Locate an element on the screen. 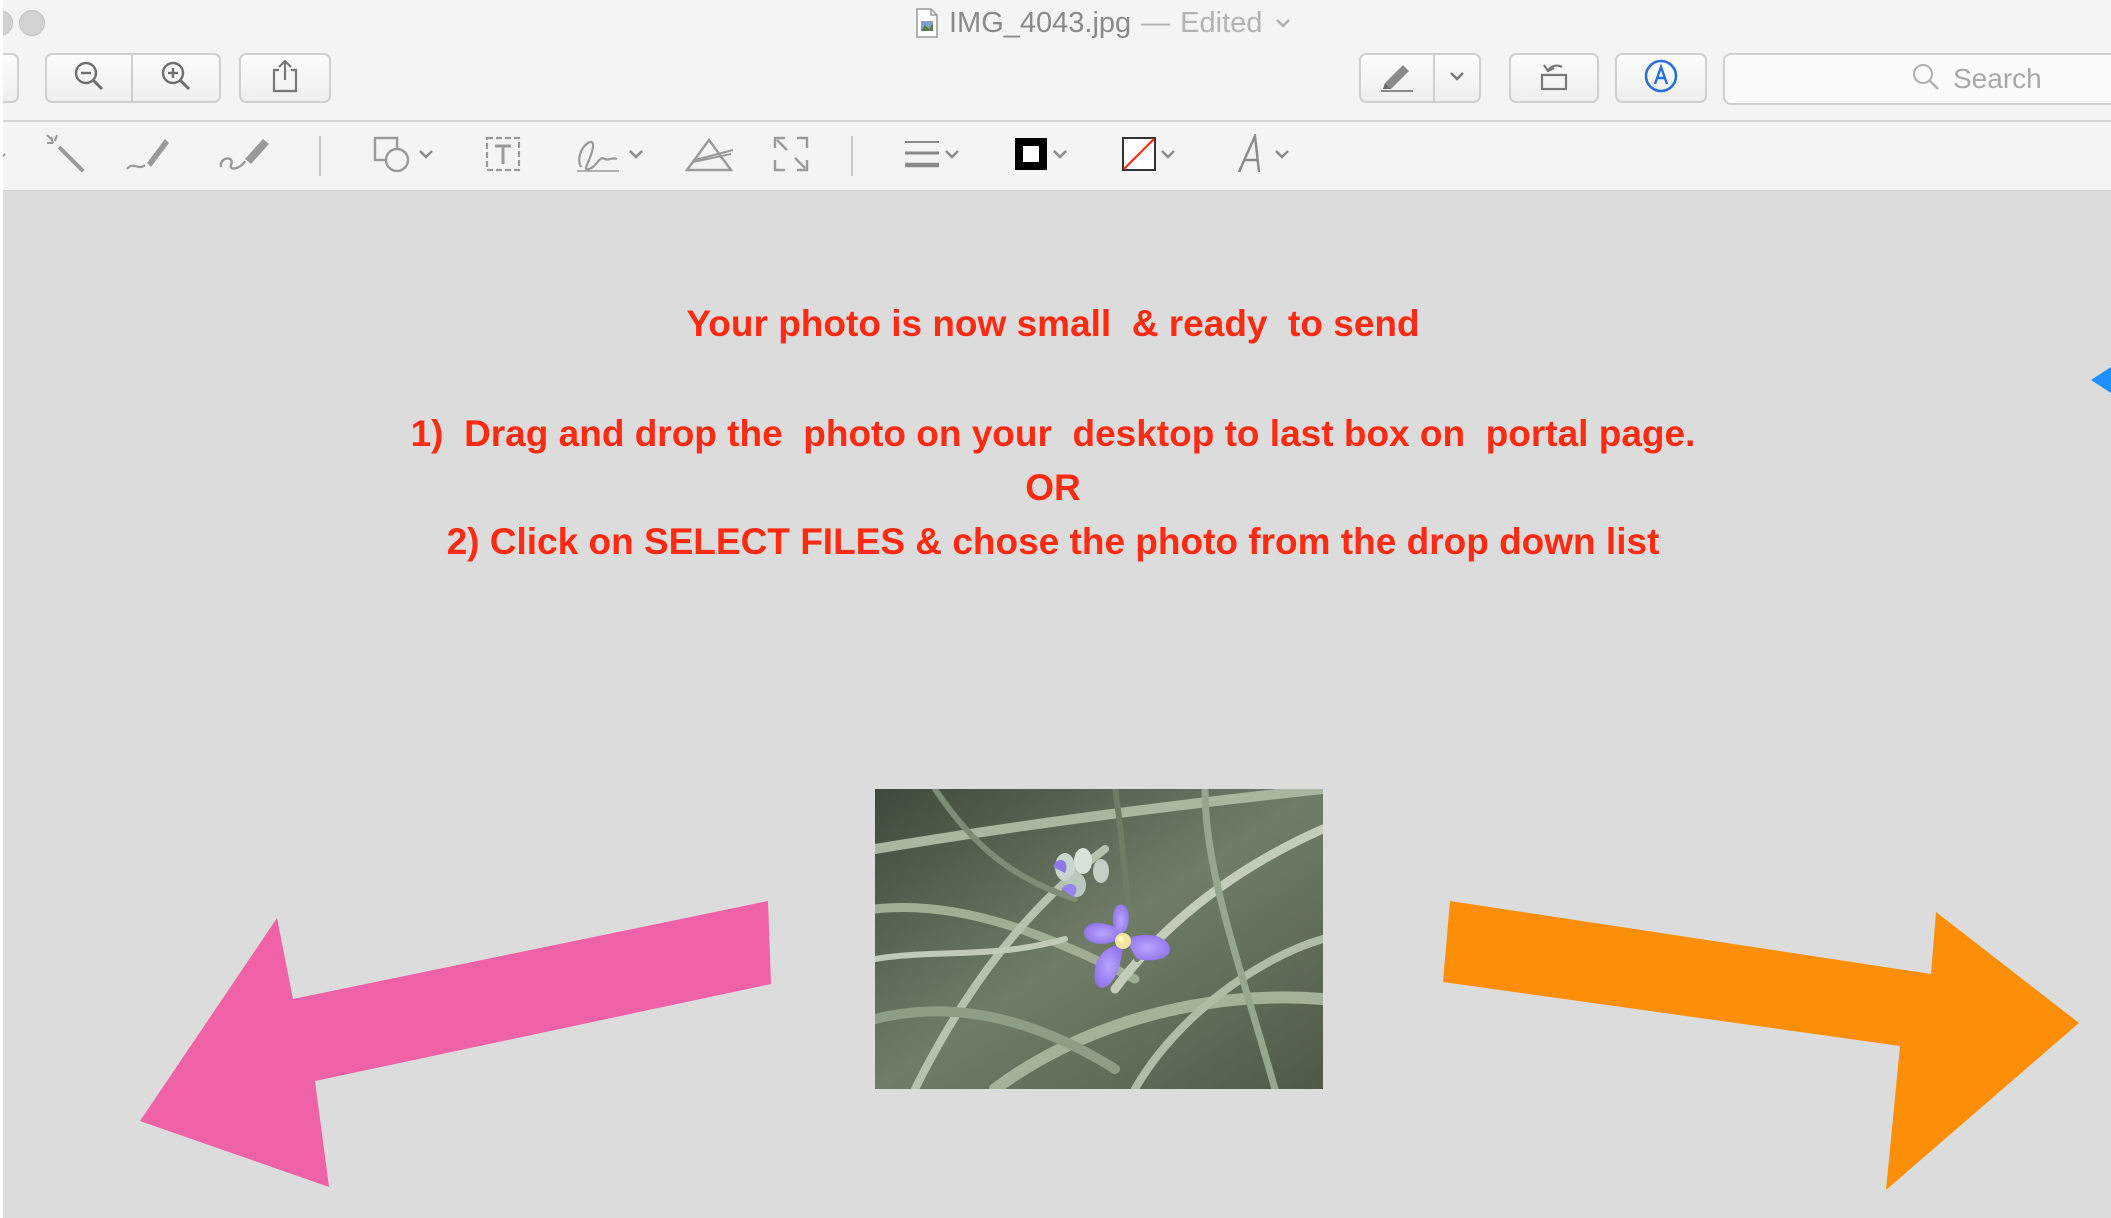 This screenshot has height=1218, width=2111. markup-icon is located at coordinates (1661, 78).